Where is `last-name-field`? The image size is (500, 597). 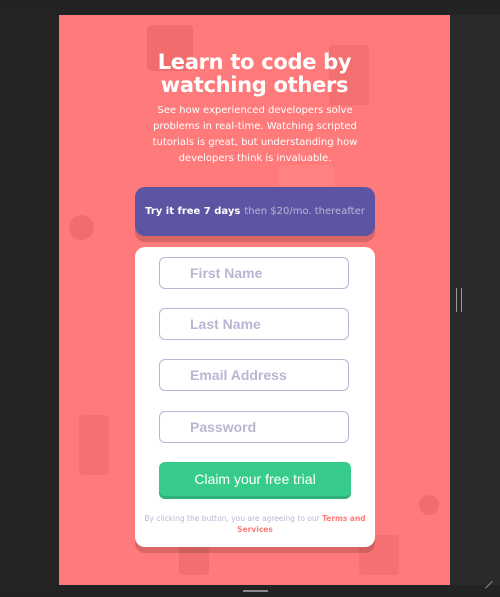 last-name-field is located at coordinates (254, 324).